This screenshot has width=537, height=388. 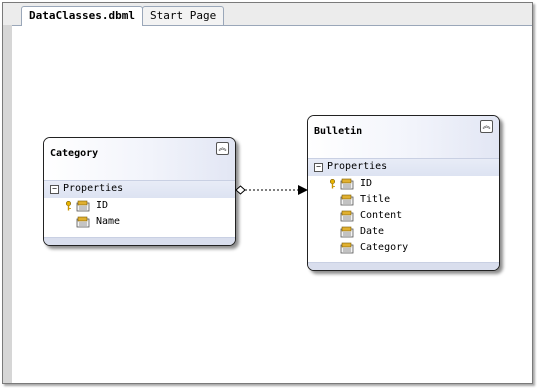 I want to click on diamond-icon, so click(x=240, y=190).